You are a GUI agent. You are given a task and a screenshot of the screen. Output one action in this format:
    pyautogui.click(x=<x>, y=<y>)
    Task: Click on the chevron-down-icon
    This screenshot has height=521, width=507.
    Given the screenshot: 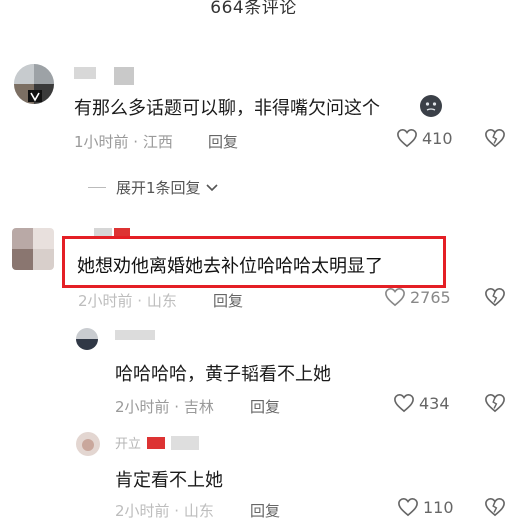 What is the action you would take?
    pyautogui.click(x=211, y=187)
    